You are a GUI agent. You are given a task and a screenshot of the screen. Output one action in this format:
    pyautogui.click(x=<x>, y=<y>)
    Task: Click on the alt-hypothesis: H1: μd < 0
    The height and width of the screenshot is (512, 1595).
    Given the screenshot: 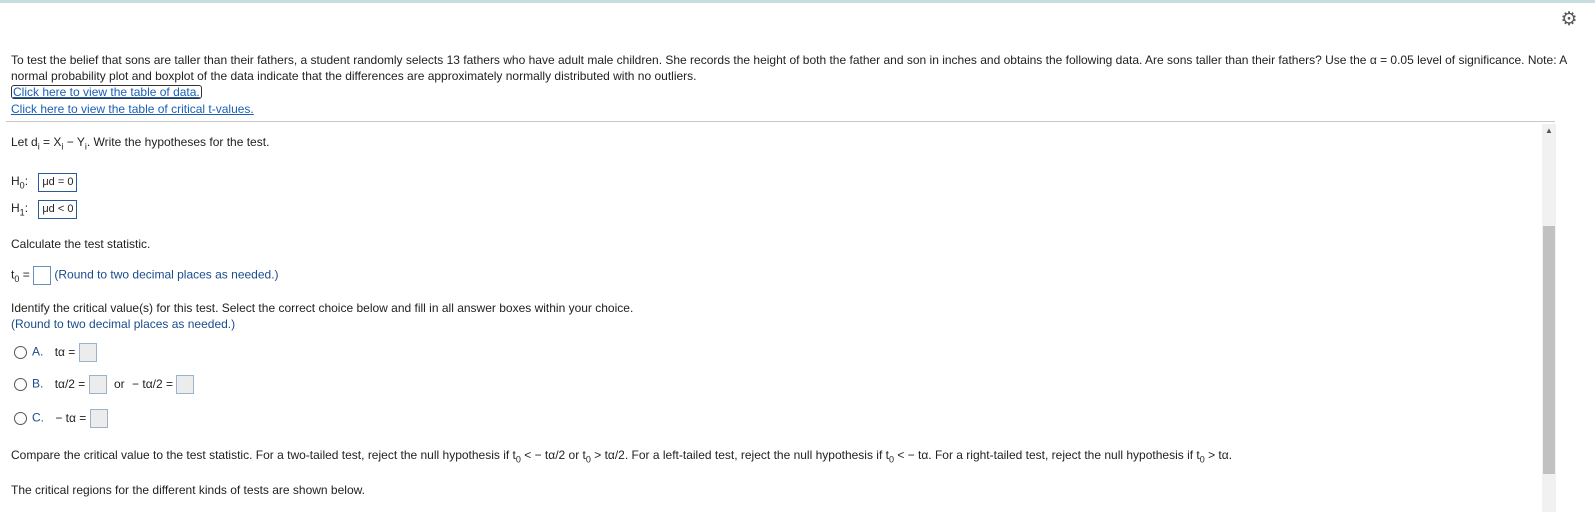 What is the action you would take?
    pyautogui.click(x=44, y=208)
    